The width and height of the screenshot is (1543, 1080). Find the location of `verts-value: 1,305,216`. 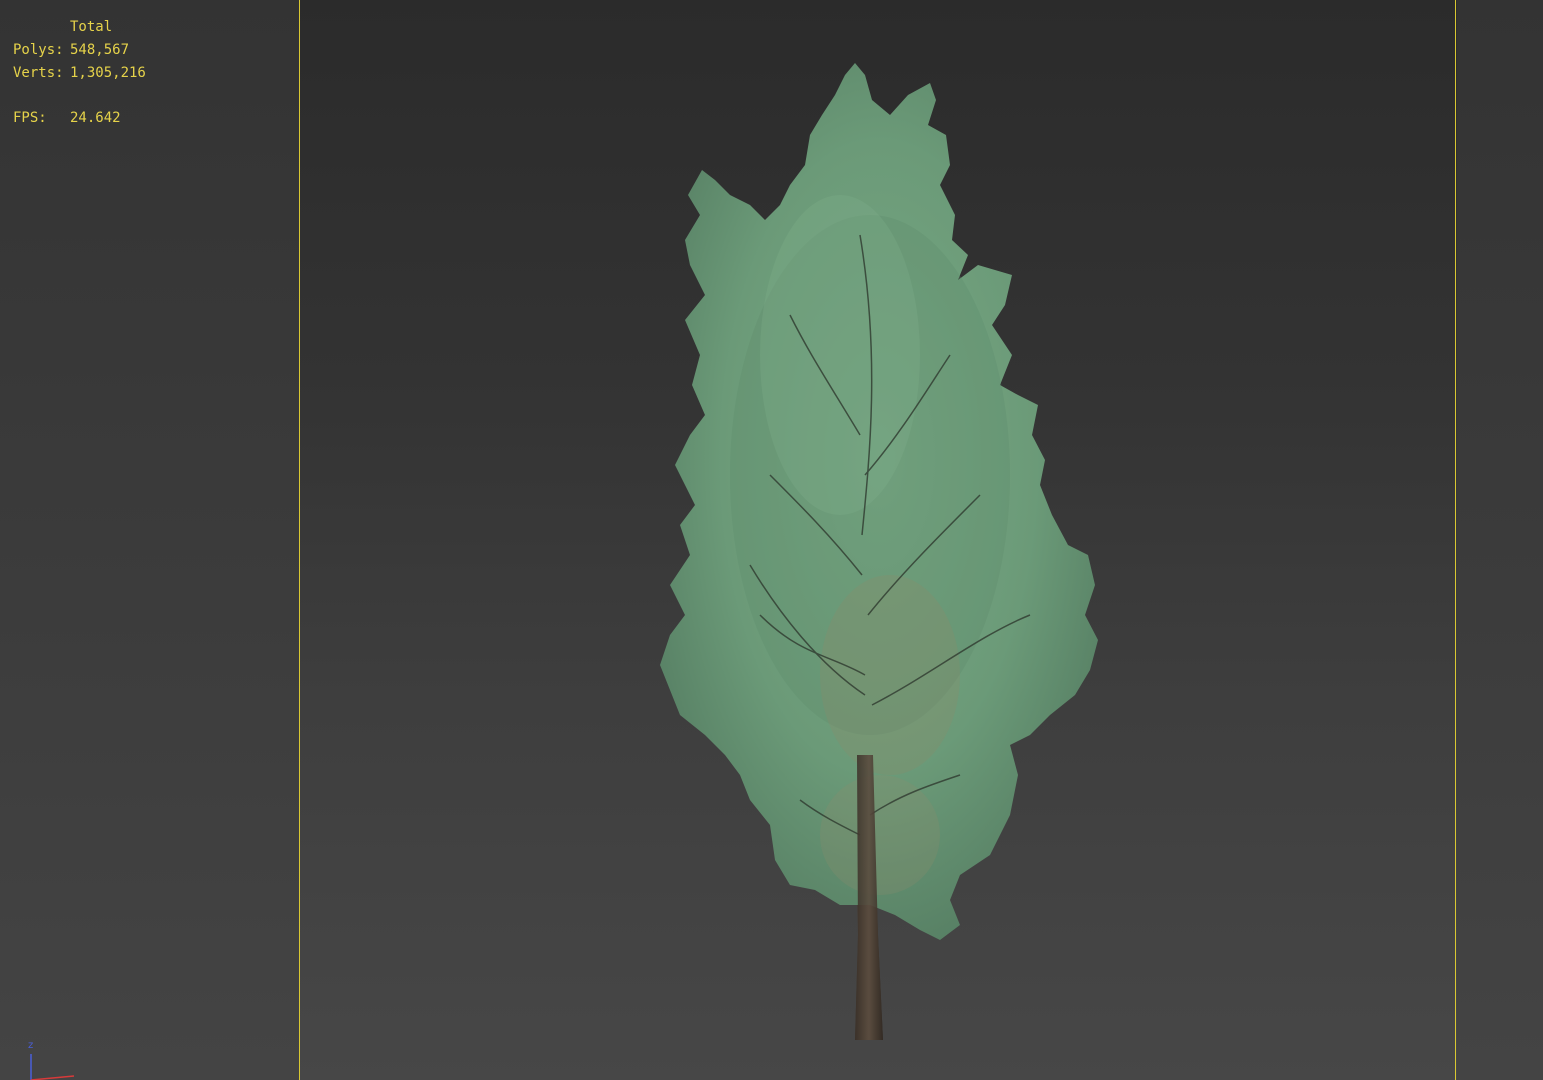

verts-value: 1,305,216 is located at coordinates (108, 73).